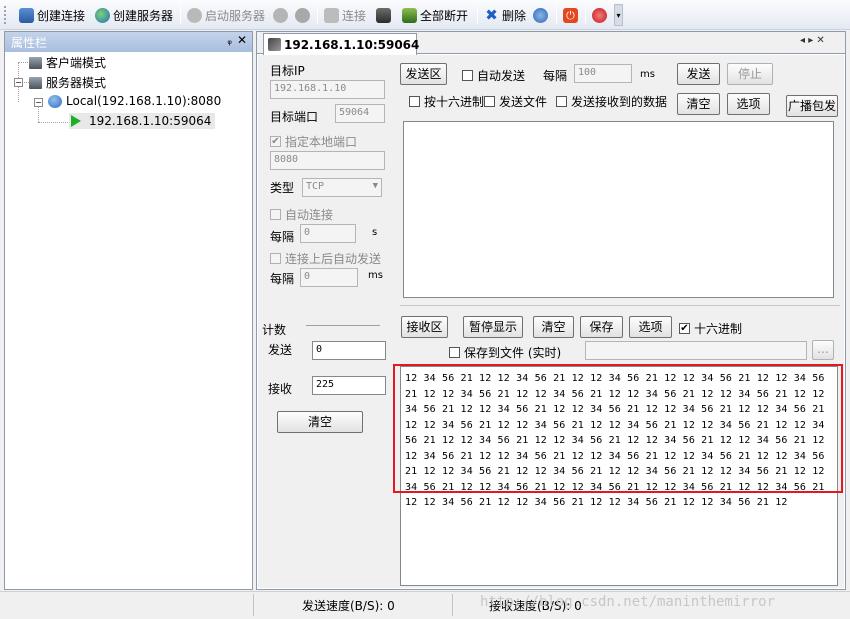 The image size is (850, 619). I want to click on auto-connect-every-label: 每隔, so click(282, 237).